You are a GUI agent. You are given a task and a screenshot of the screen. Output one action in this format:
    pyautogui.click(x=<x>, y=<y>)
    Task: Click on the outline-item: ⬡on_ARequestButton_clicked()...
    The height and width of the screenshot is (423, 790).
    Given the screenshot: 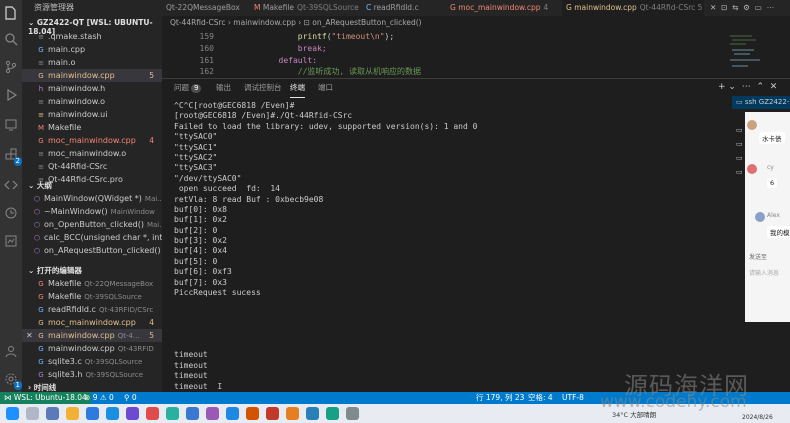 What is the action you would take?
    pyautogui.click(x=92, y=250)
    